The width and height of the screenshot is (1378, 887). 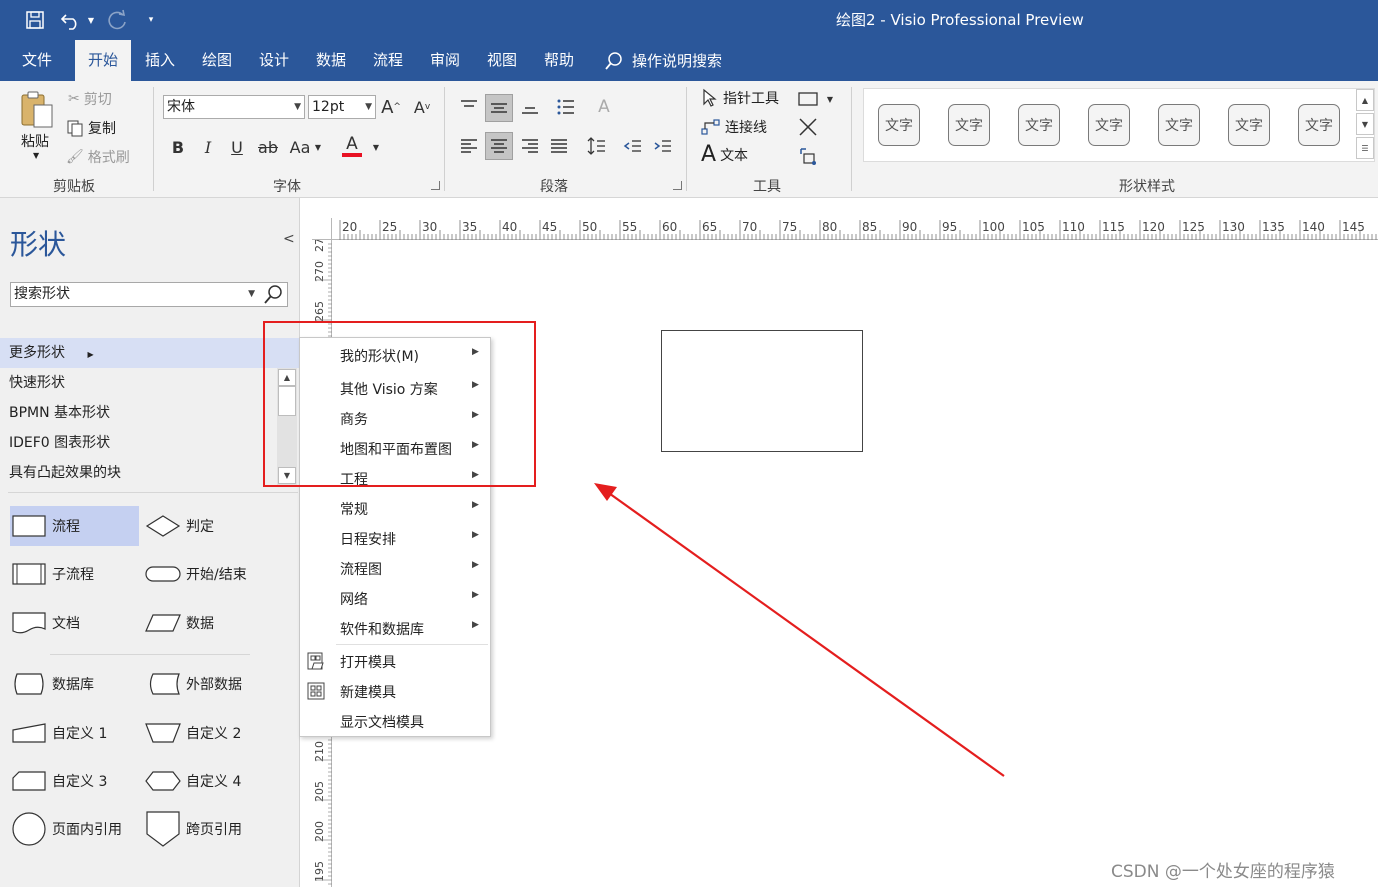 What do you see at coordinates (597, 146) in the screenshot?
I see `line-spacing-icon` at bounding box center [597, 146].